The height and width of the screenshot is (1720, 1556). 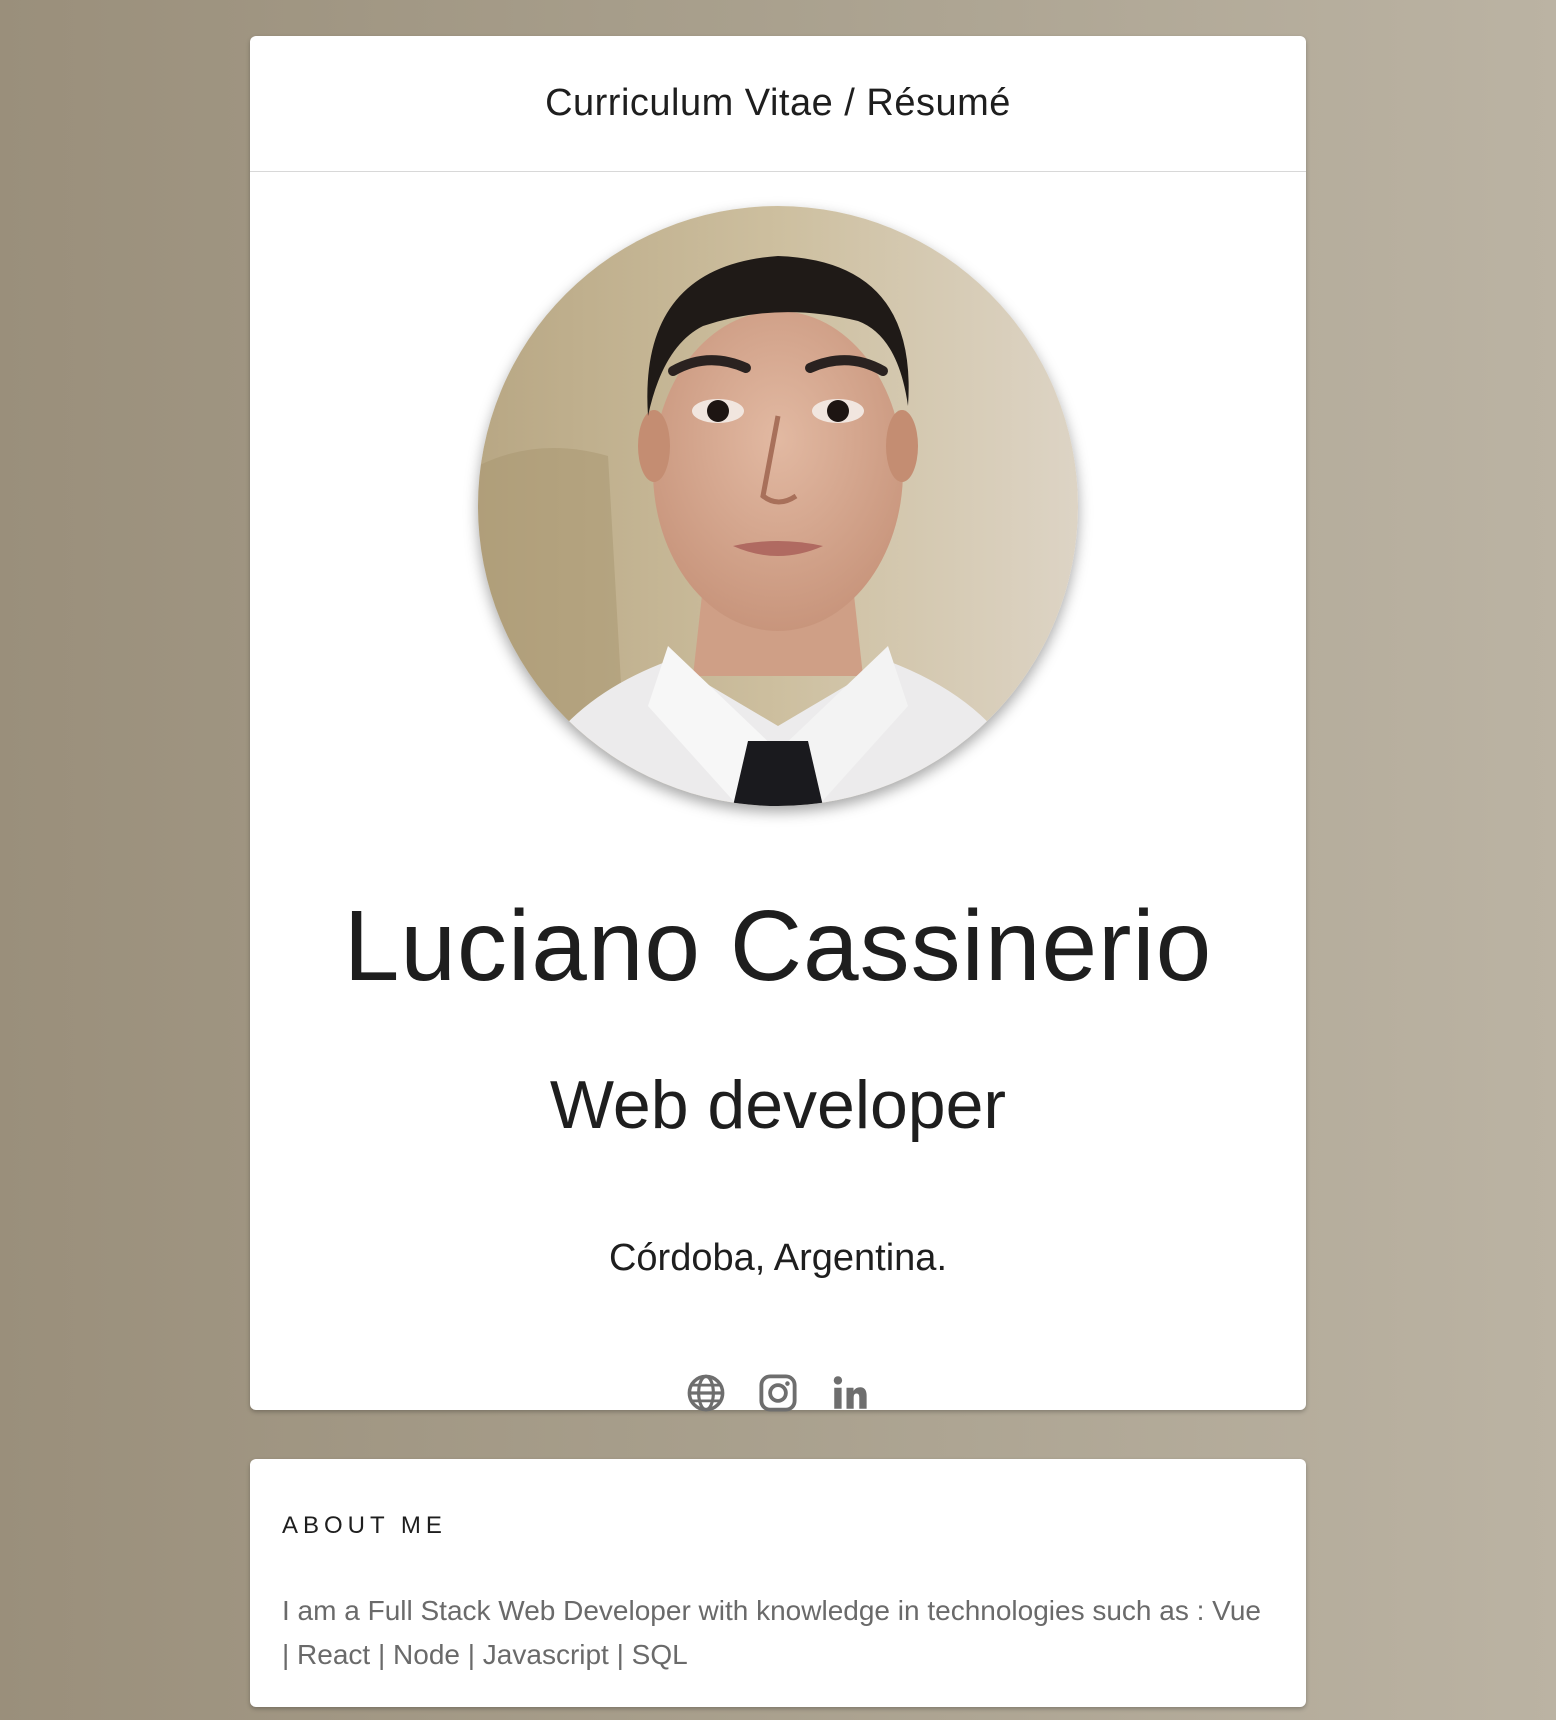 I want to click on card-header: Curriculum Vitae / Résumé, so click(x=778, y=104).